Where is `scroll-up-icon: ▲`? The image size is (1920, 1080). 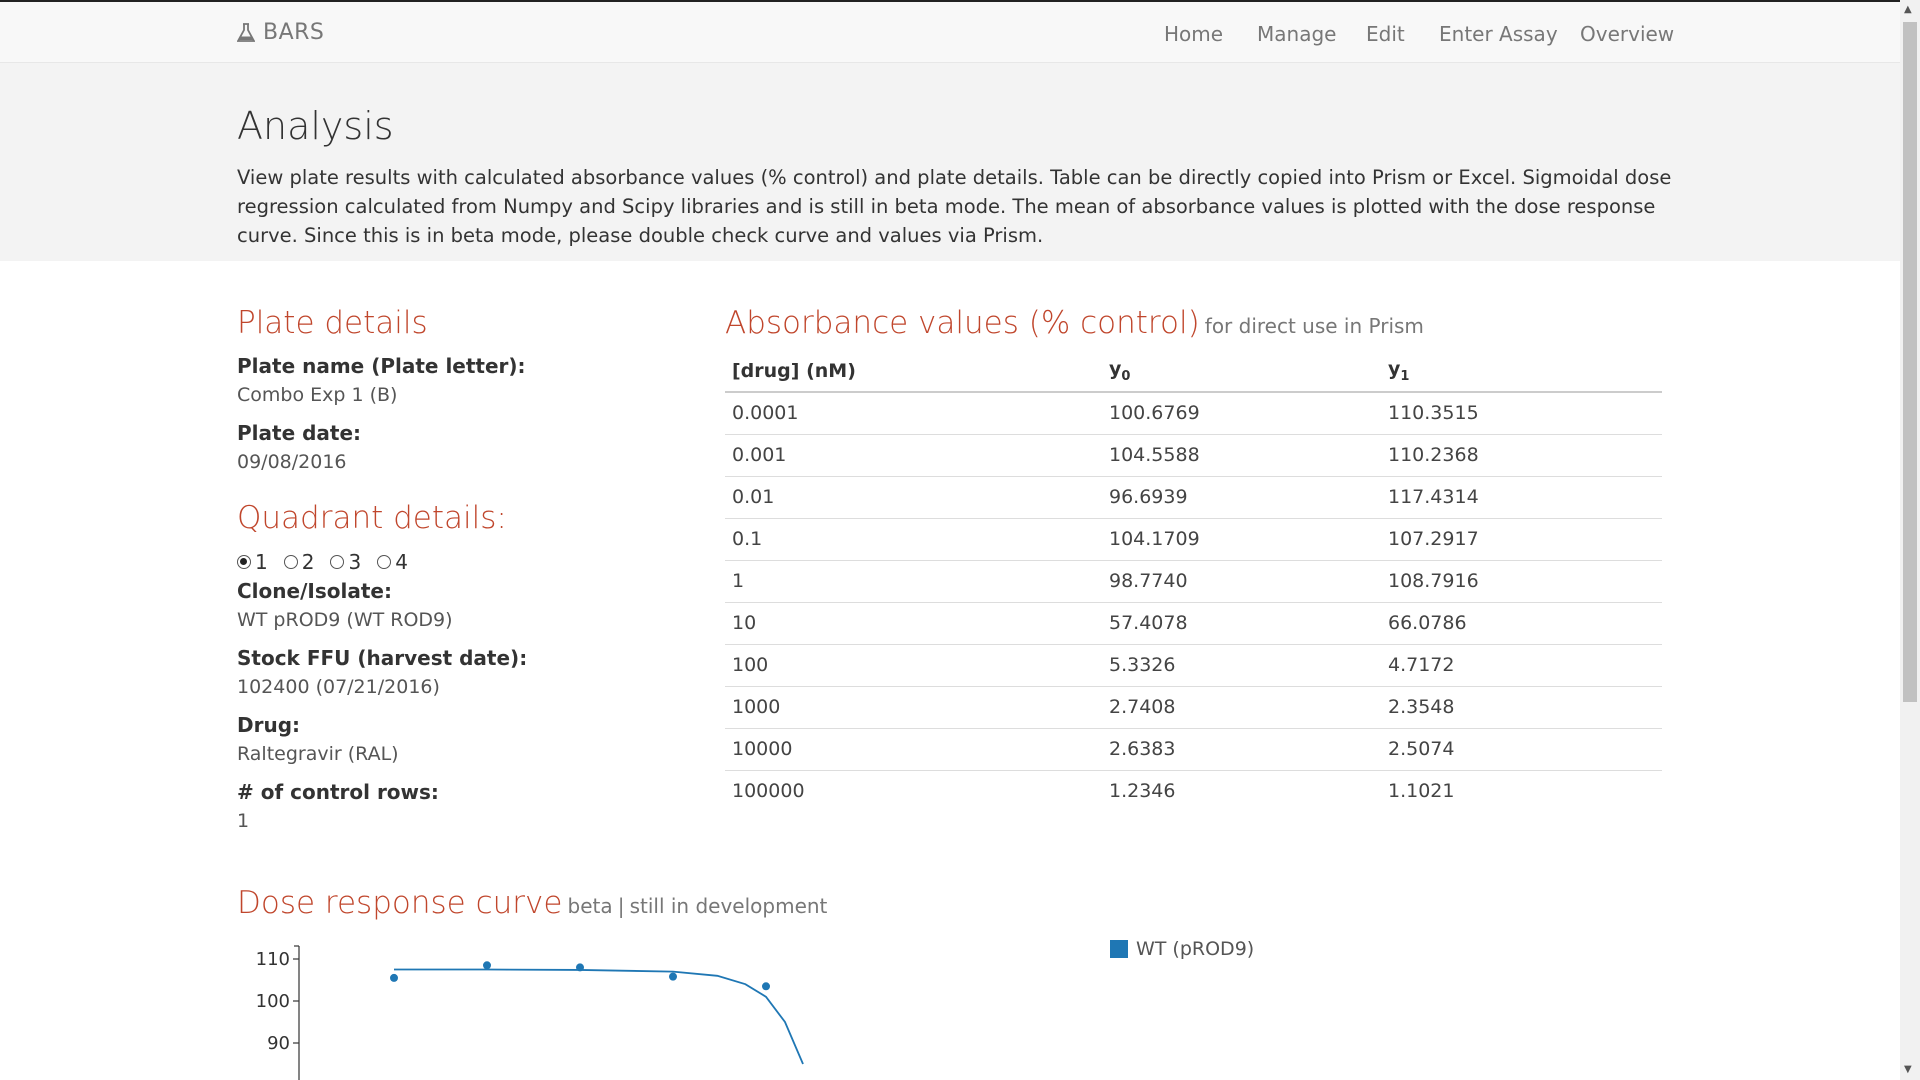 scroll-up-icon: ▲ is located at coordinates (1908, 9).